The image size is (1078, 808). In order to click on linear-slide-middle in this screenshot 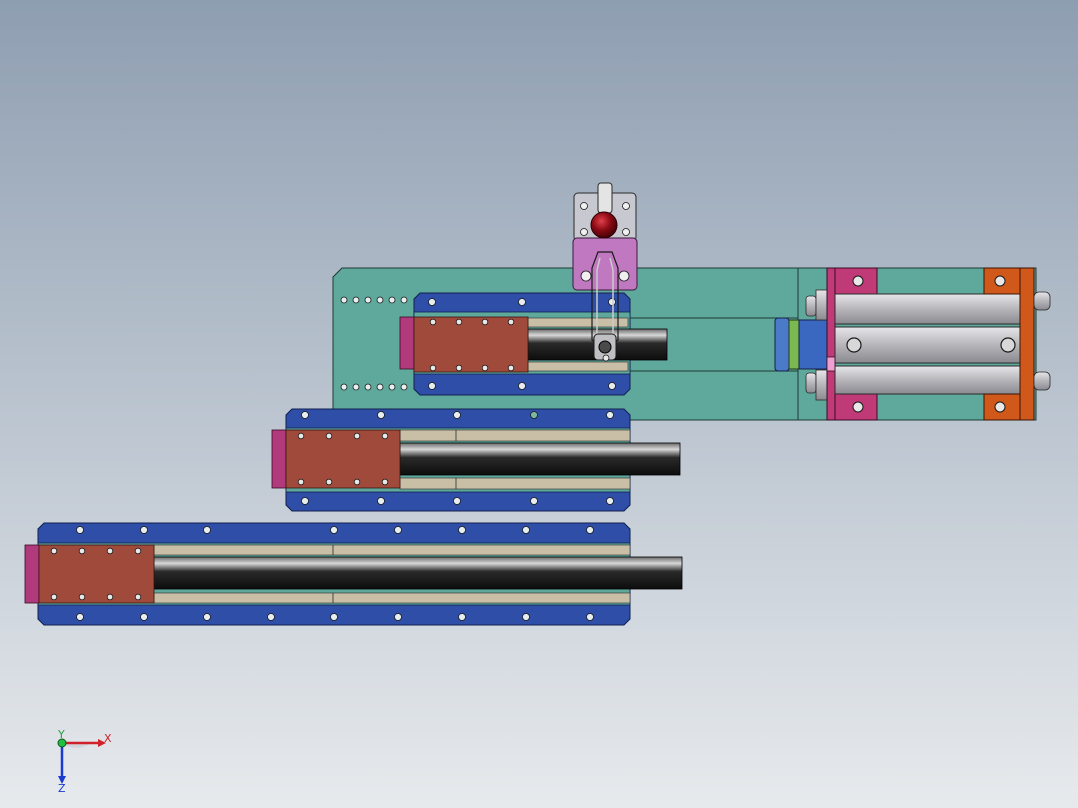, I will do `click(476, 460)`.